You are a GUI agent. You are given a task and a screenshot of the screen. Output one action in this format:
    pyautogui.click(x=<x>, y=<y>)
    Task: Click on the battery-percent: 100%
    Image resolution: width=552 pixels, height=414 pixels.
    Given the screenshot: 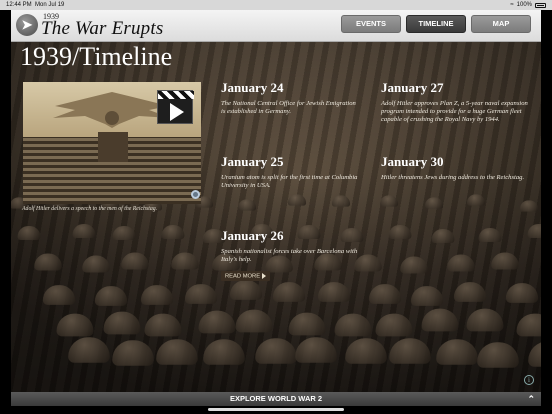 What is the action you would take?
    pyautogui.click(x=524, y=5)
    